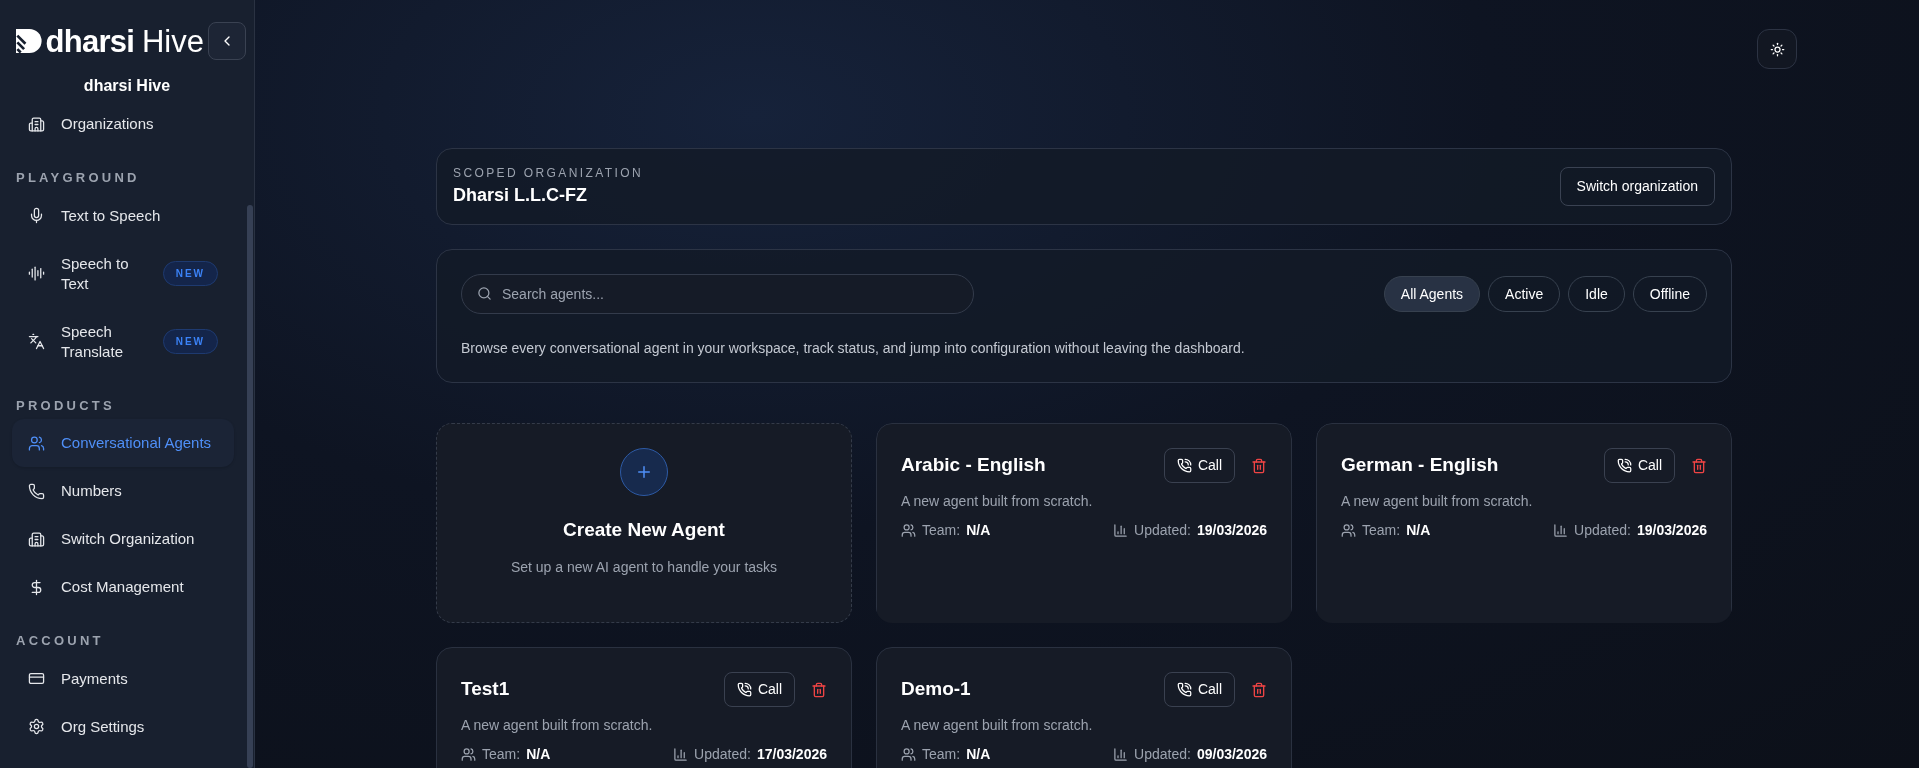  What do you see at coordinates (936, 689) in the screenshot?
I see `agent-name: Demo-1` at bounding box center [936, 689].